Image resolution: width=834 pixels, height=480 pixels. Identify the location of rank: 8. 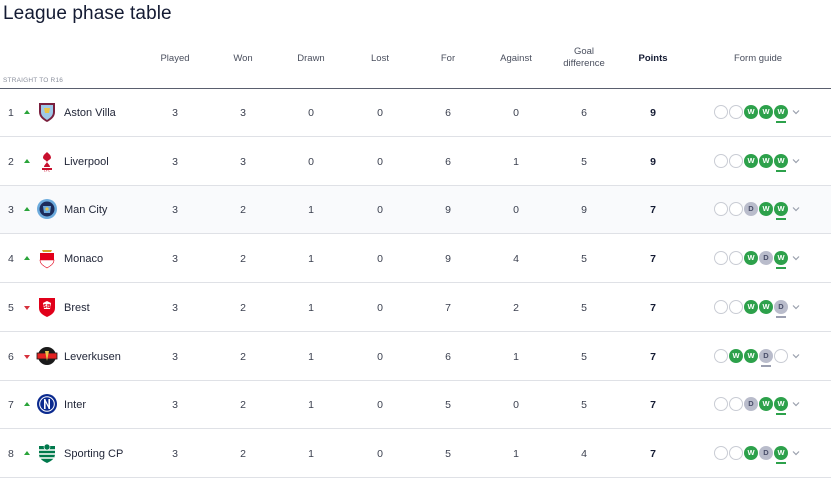
(11, 453).